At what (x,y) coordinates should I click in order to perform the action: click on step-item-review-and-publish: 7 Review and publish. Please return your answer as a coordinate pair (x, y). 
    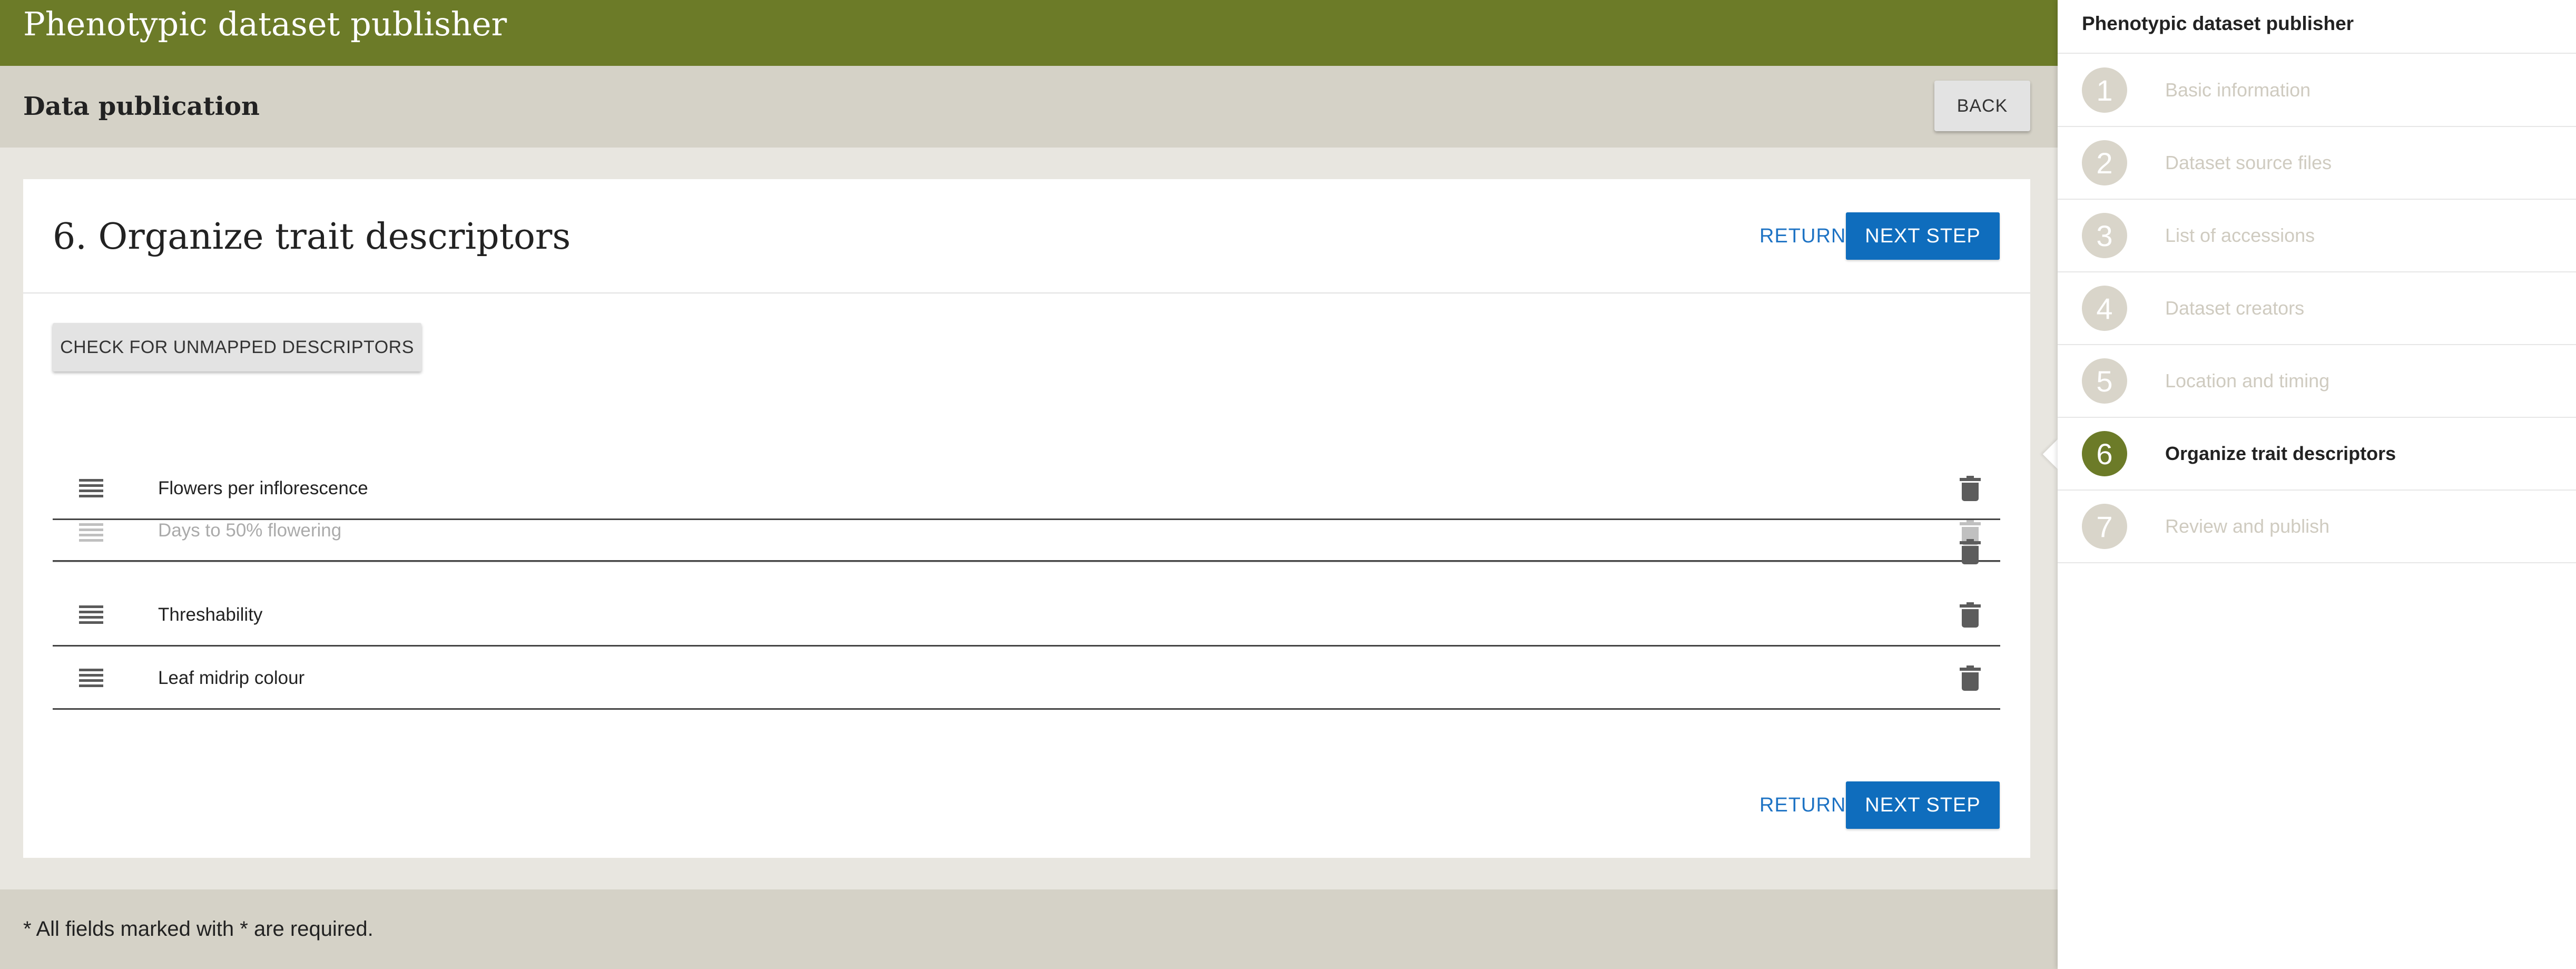
    Looking at the image, I should click on (2317, 526).